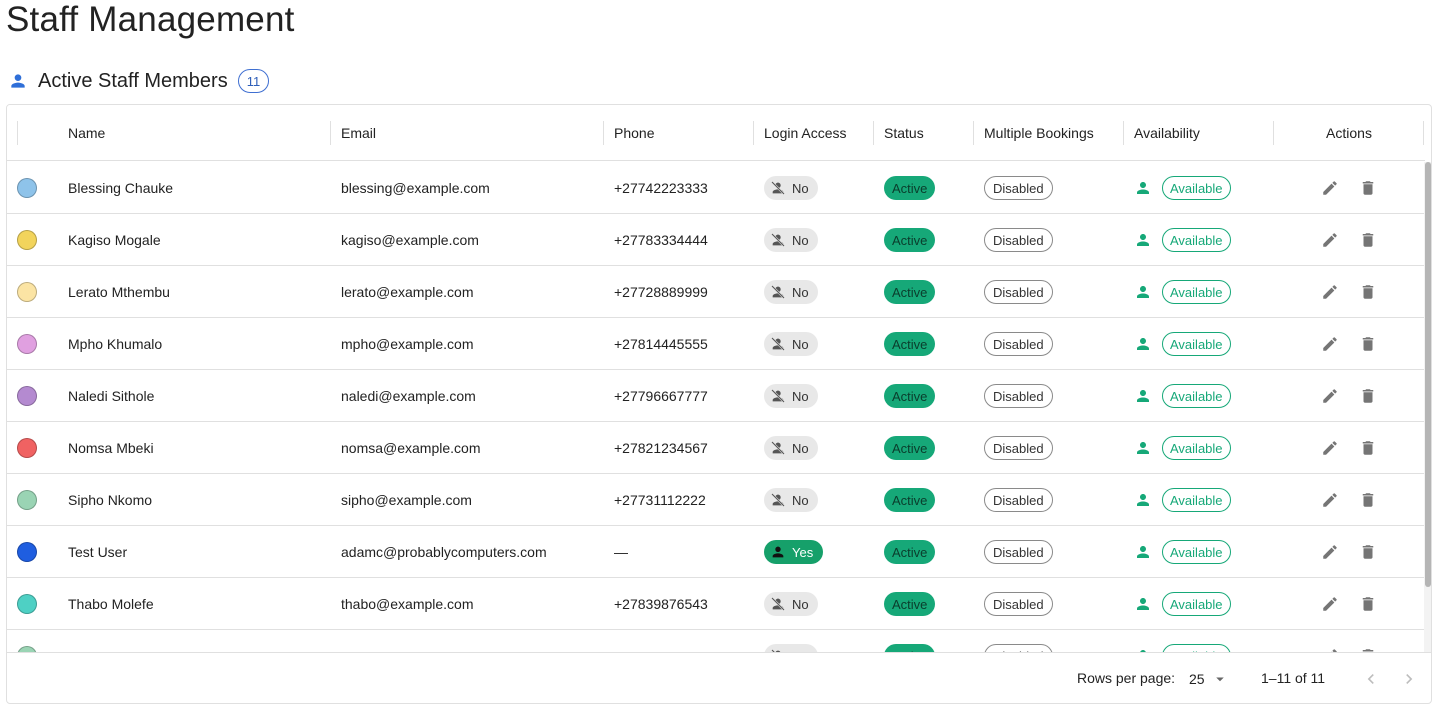  Describe the element at coordinates (679, 133) in the screenshot. I see `column-header-phone: Phone` at that location.